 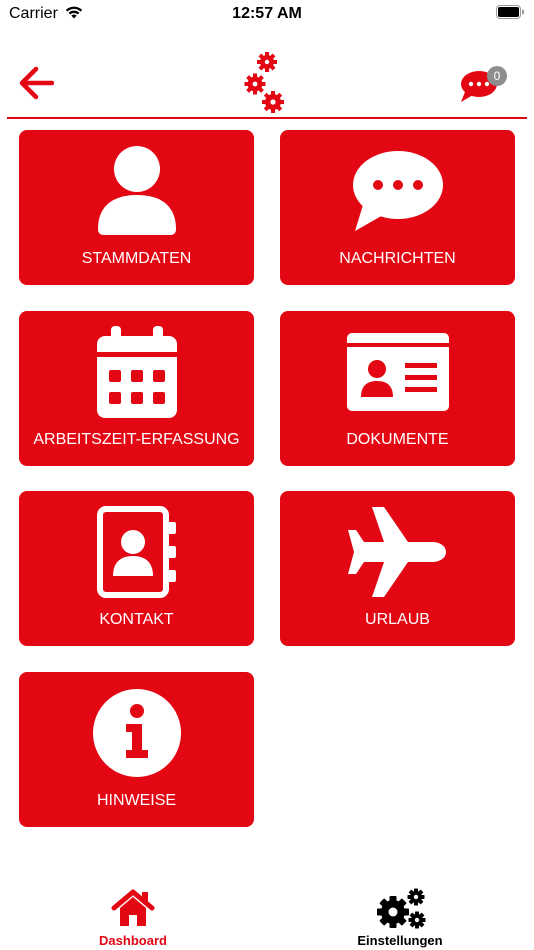 What do you see at coordinates (397, 619) in the screenshot?
I see `tile-label: URLAUB` at bounding box center [397, 619].